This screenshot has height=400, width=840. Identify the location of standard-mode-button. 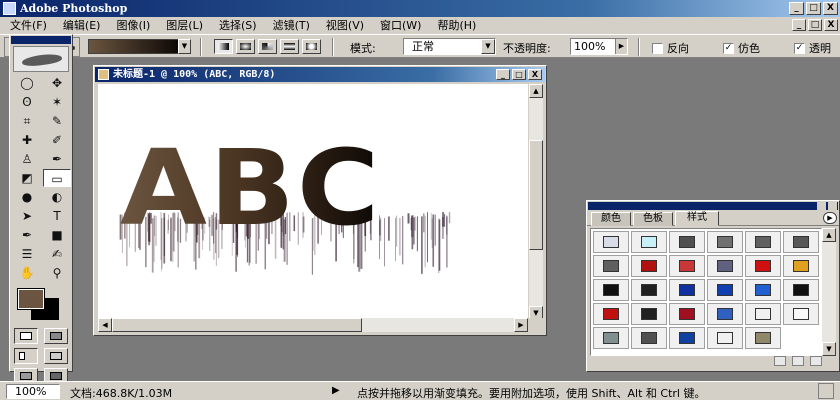
(26, 336).